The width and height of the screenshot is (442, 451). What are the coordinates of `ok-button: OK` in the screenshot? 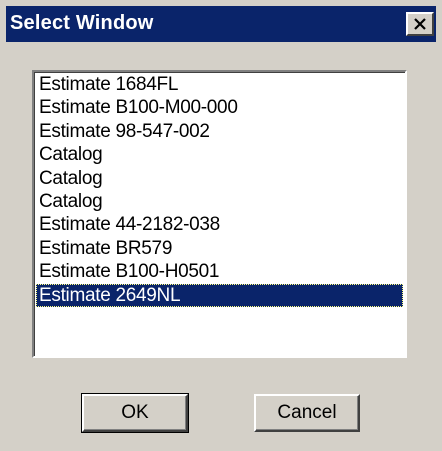 It's located at (135, 413).